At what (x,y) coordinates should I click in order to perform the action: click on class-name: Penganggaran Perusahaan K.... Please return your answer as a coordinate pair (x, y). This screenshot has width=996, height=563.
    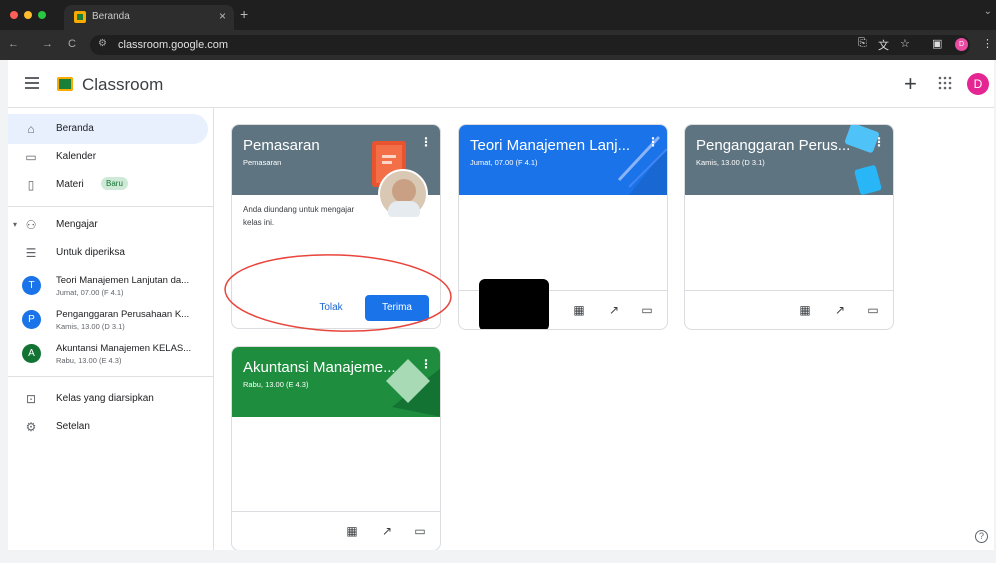
    Looking at the image, I should click on (123, 314).